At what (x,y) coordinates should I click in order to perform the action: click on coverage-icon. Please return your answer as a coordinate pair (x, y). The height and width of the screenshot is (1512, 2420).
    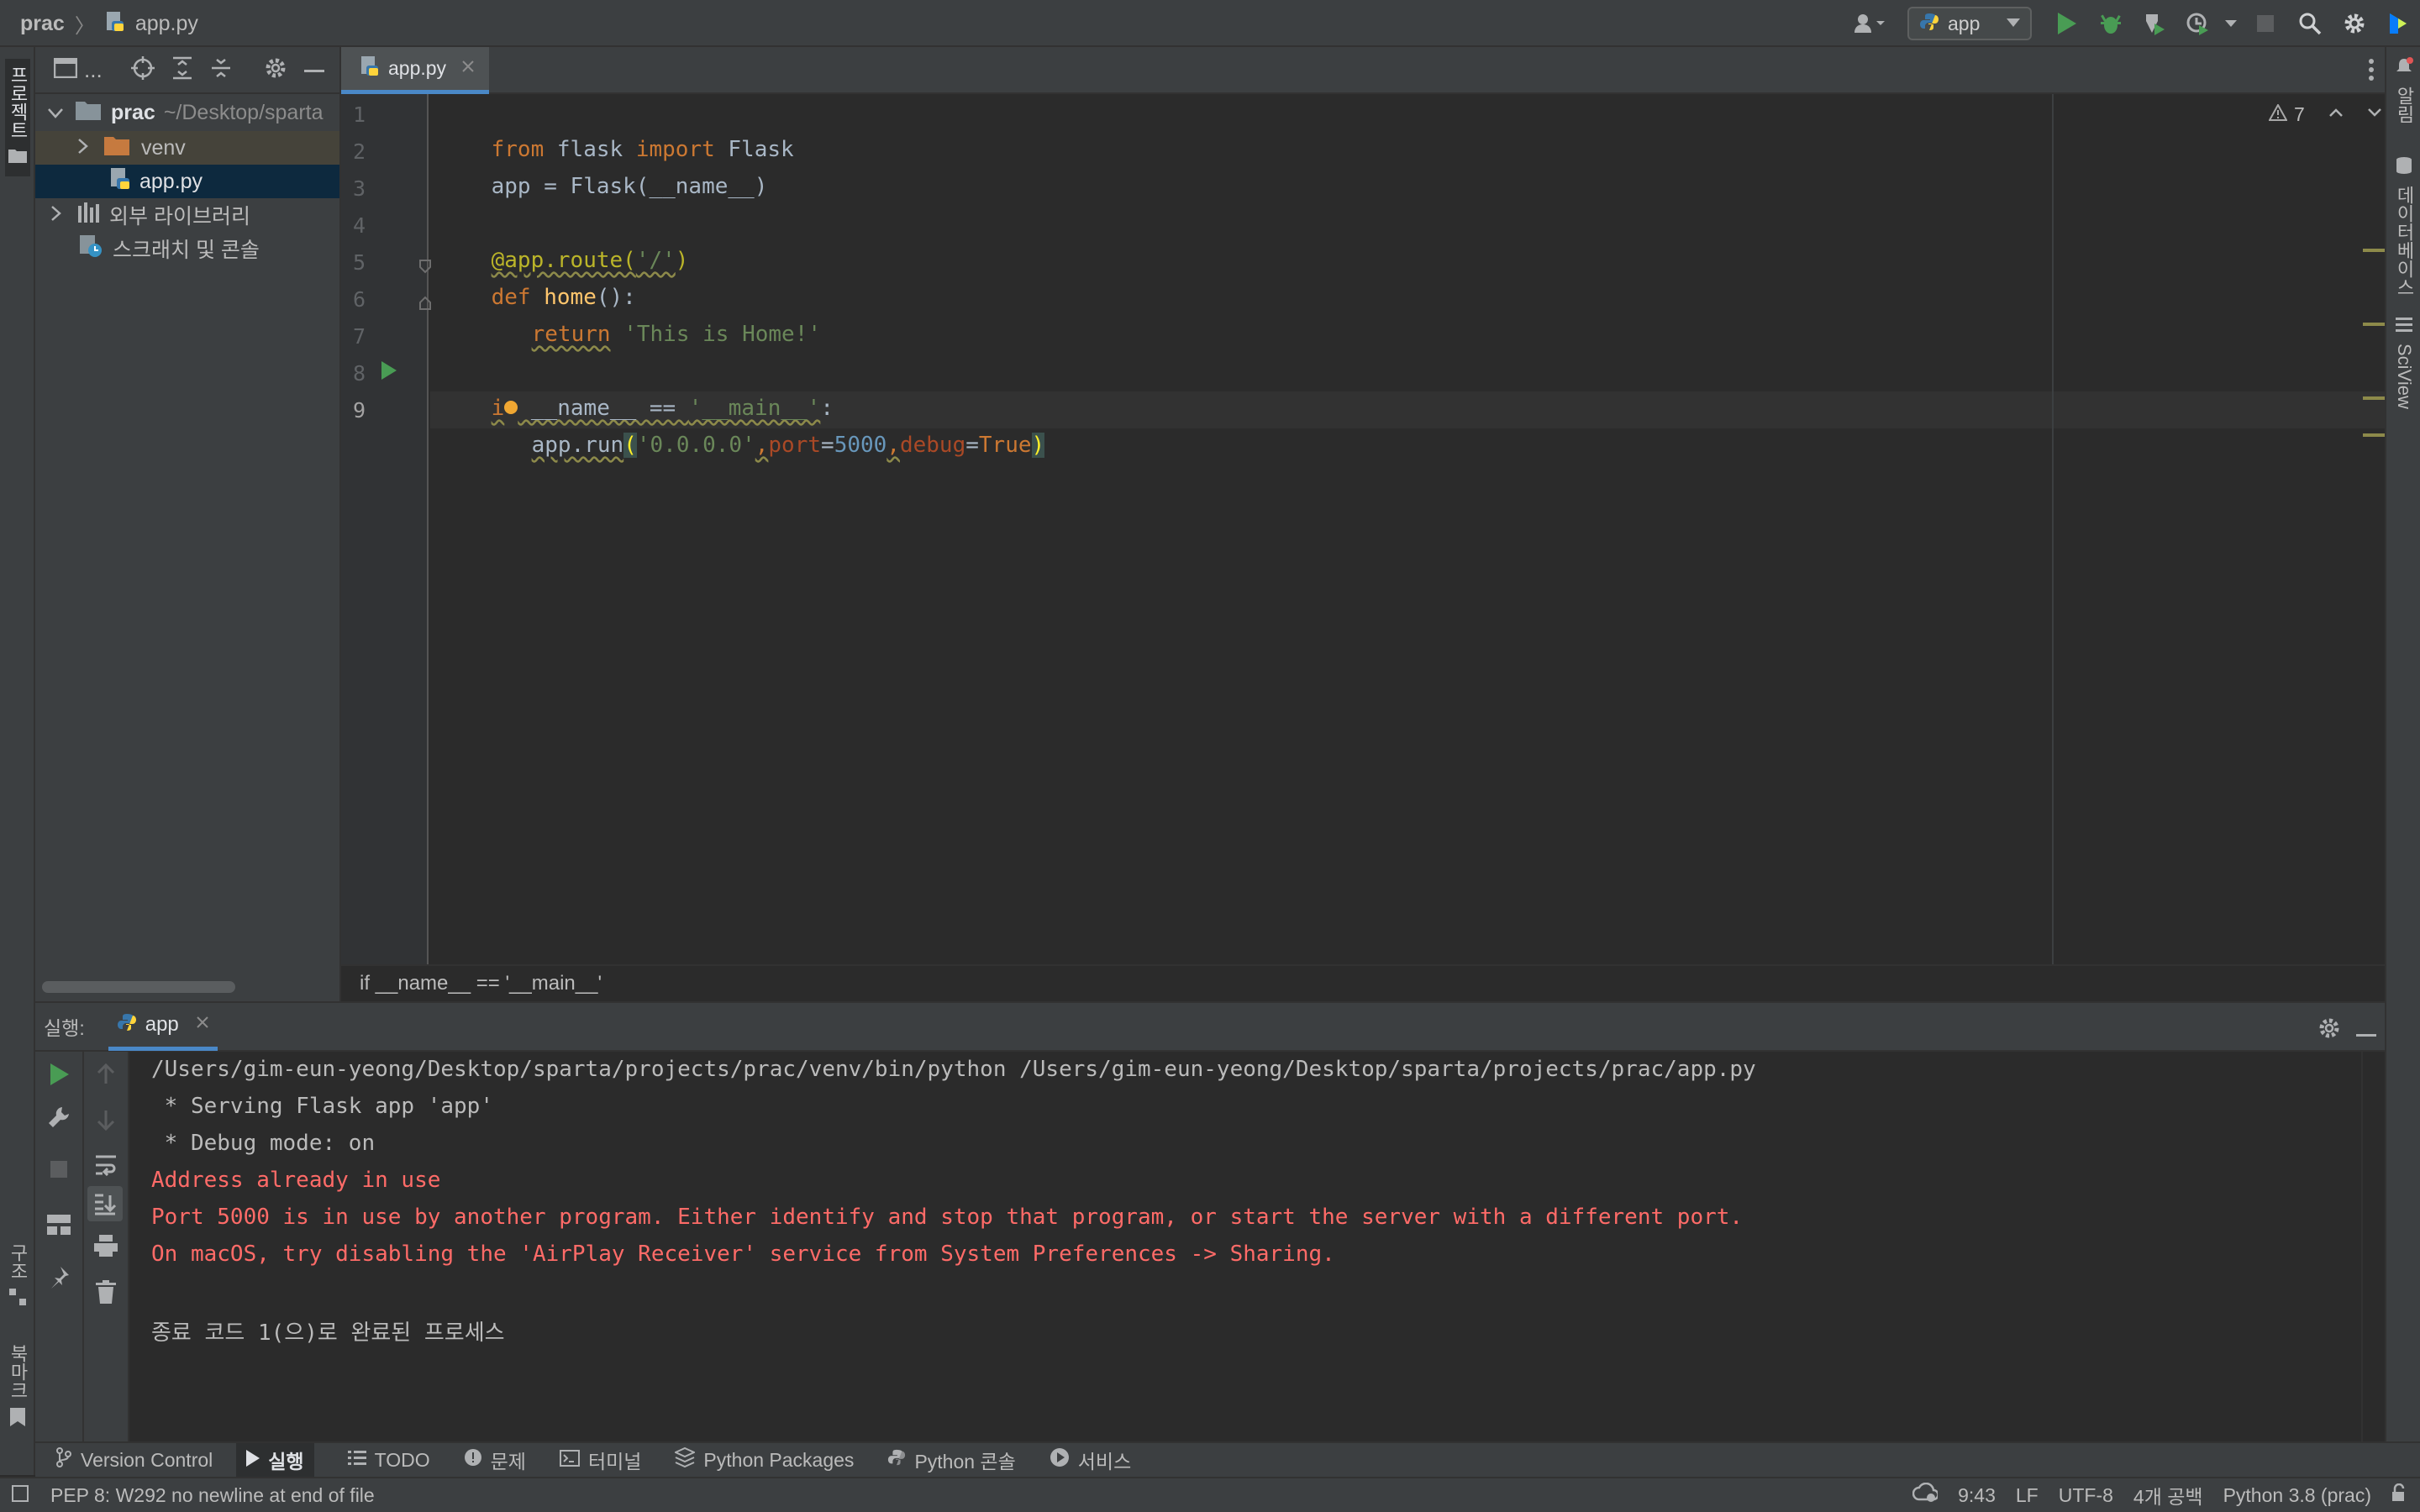
    Looking at the image, I should click on (2154, 23).